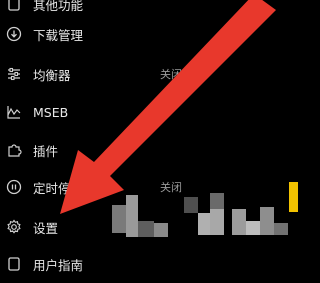 The width and height of the screenshot is (320, 283). Describe the element at coordinates (14, 227) in the screenshot. I see `settings-icon` at that location.